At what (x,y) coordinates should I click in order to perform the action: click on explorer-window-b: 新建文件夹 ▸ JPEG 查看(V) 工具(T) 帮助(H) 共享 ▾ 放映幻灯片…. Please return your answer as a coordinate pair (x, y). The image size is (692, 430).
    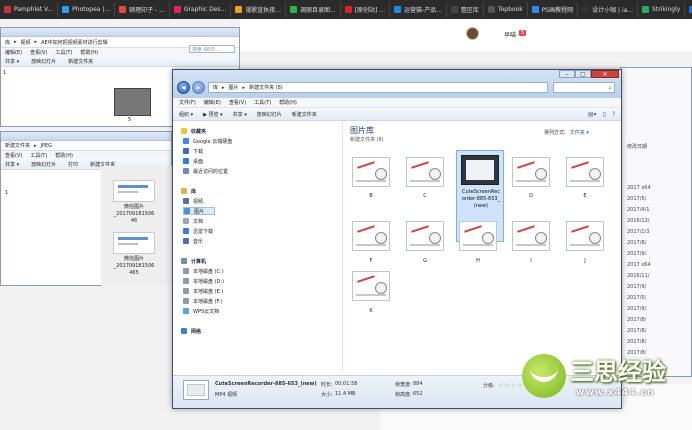
    Looking at the image, I should click on (86, 208).